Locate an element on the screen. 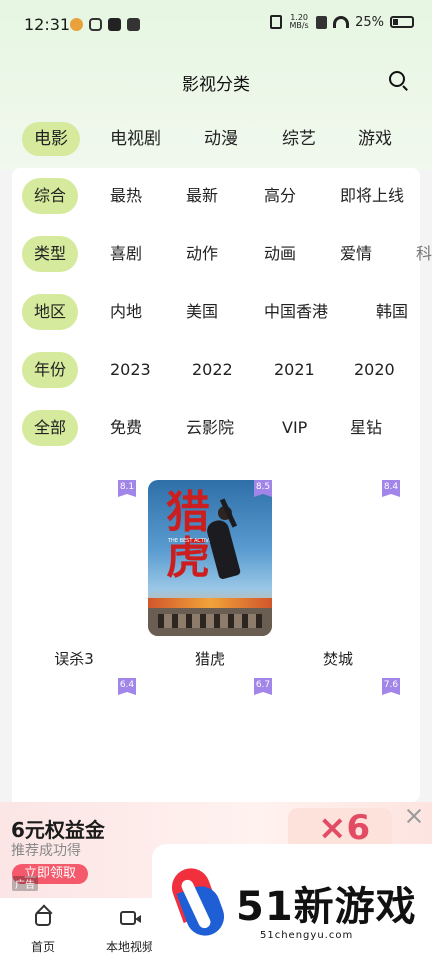 Image resolution: width=432 pixels, height=964 pixels. ad-artwork-text: ×6 is located at coordinates (344, 828).